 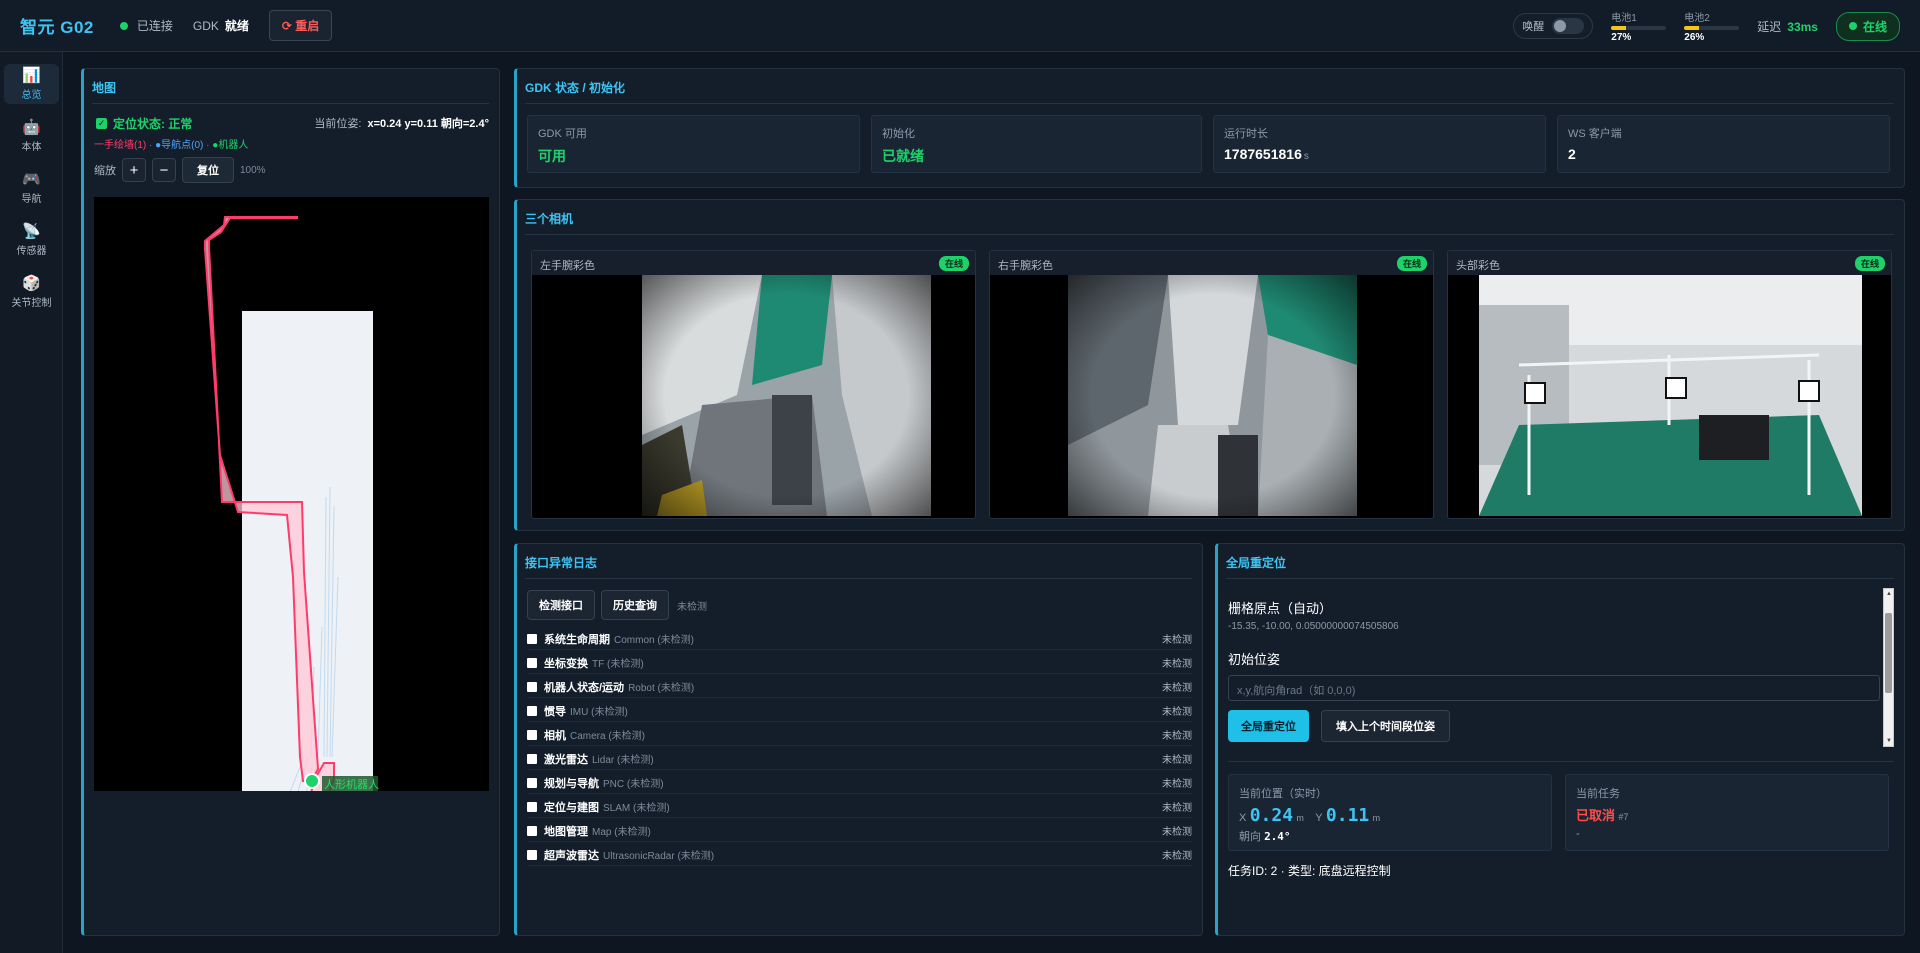 What do you see at coordinates (898, 134) in the screenshot?
I see `stat-label: 初始化` at bounding box center [898, 134].